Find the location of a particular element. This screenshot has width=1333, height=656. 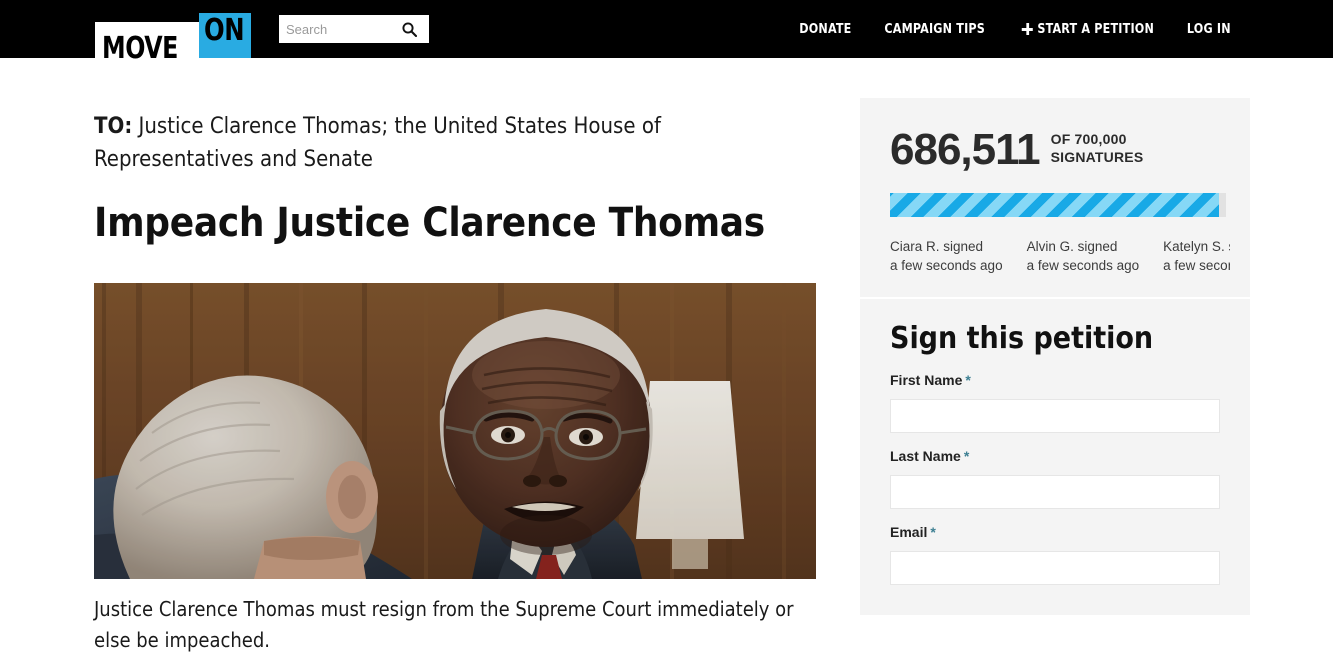

first-name-label: First Name * is located at coordinates (930, 380).